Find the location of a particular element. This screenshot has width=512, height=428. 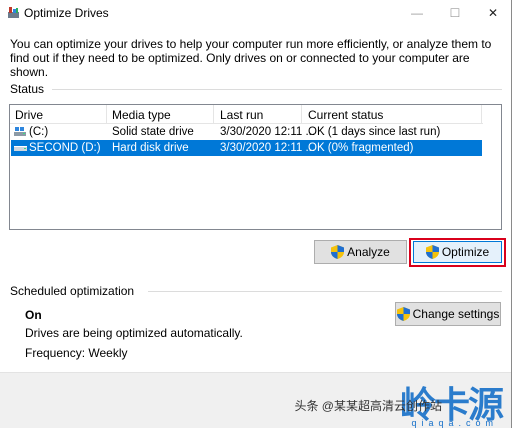

column-last-run: Last run is located at coordinates (241, 115).